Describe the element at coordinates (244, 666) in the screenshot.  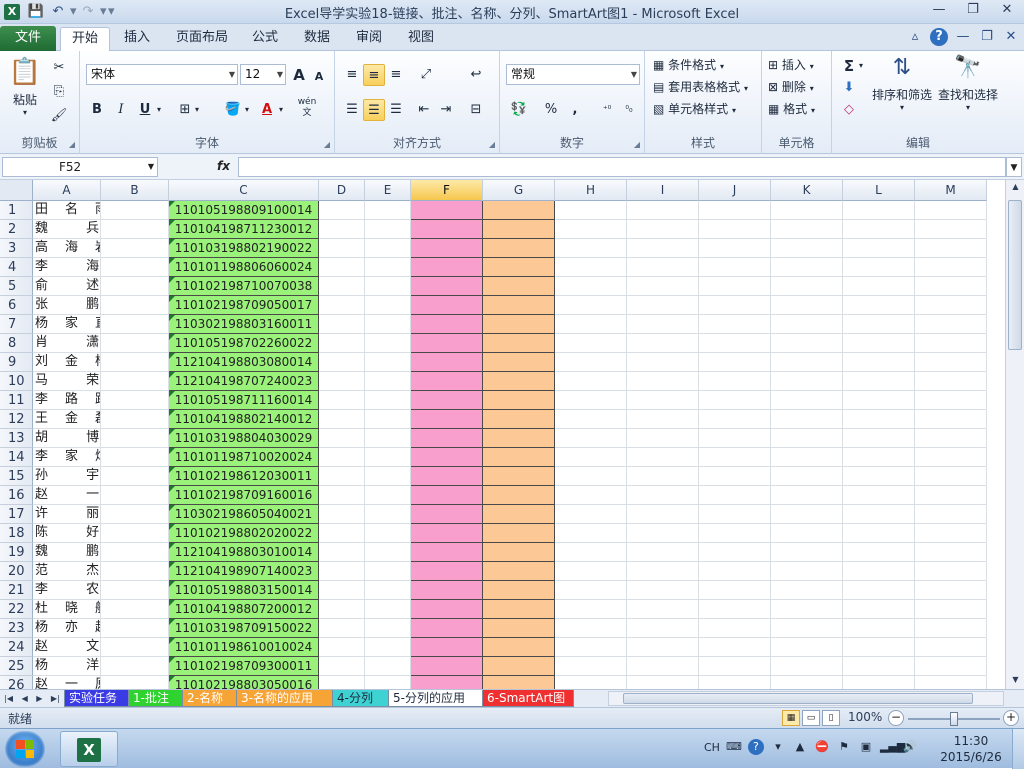
I see `id-number-cell: 110102198709300011` at that location.